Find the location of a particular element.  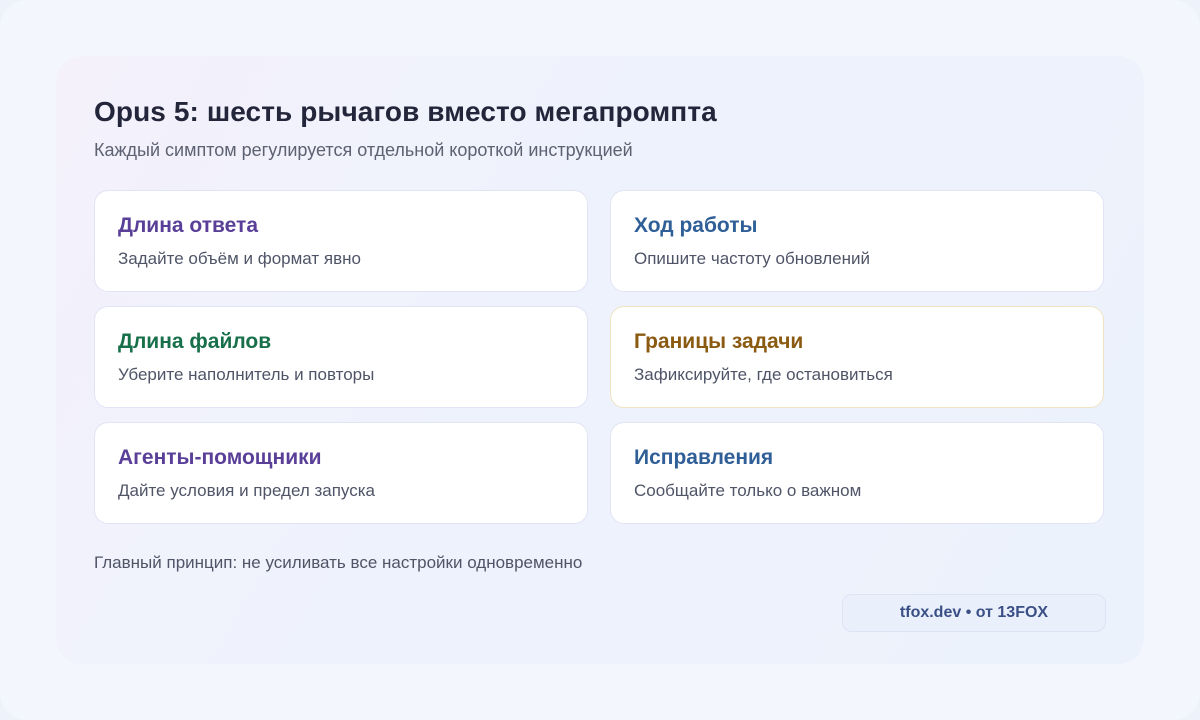

card-title: Ход работы is located at coordinates (696, 225).